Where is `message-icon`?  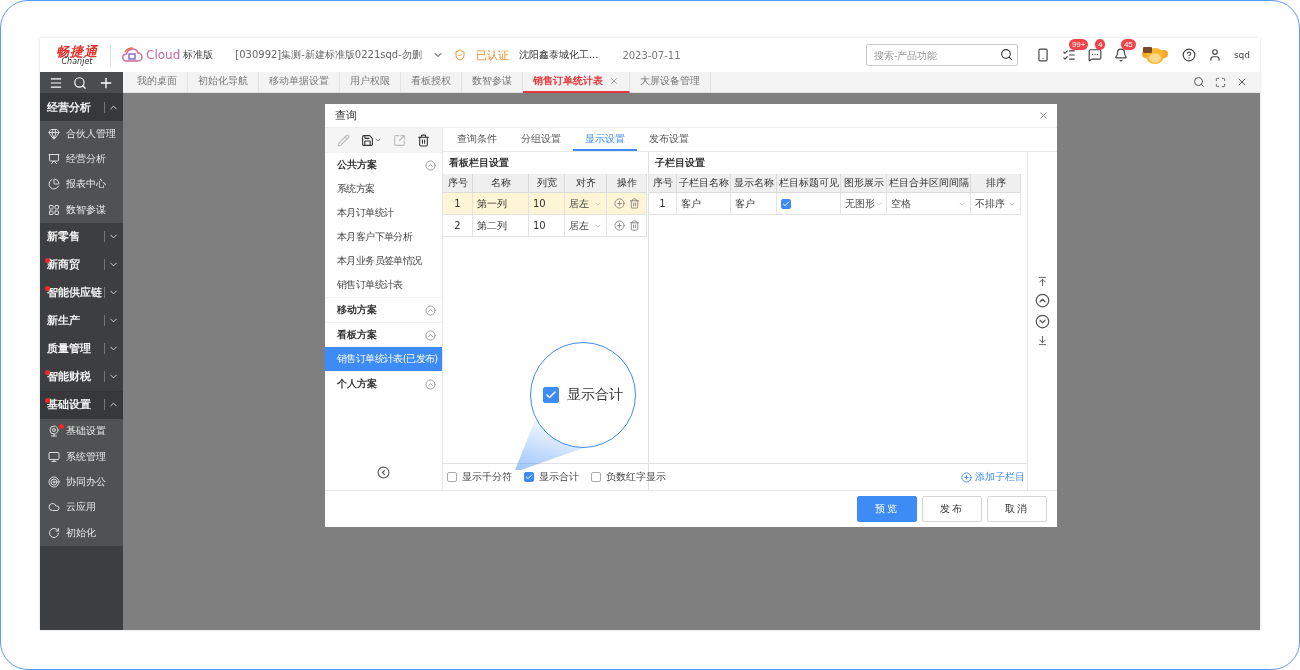 message-icon is located at coordinates (1094, 55).